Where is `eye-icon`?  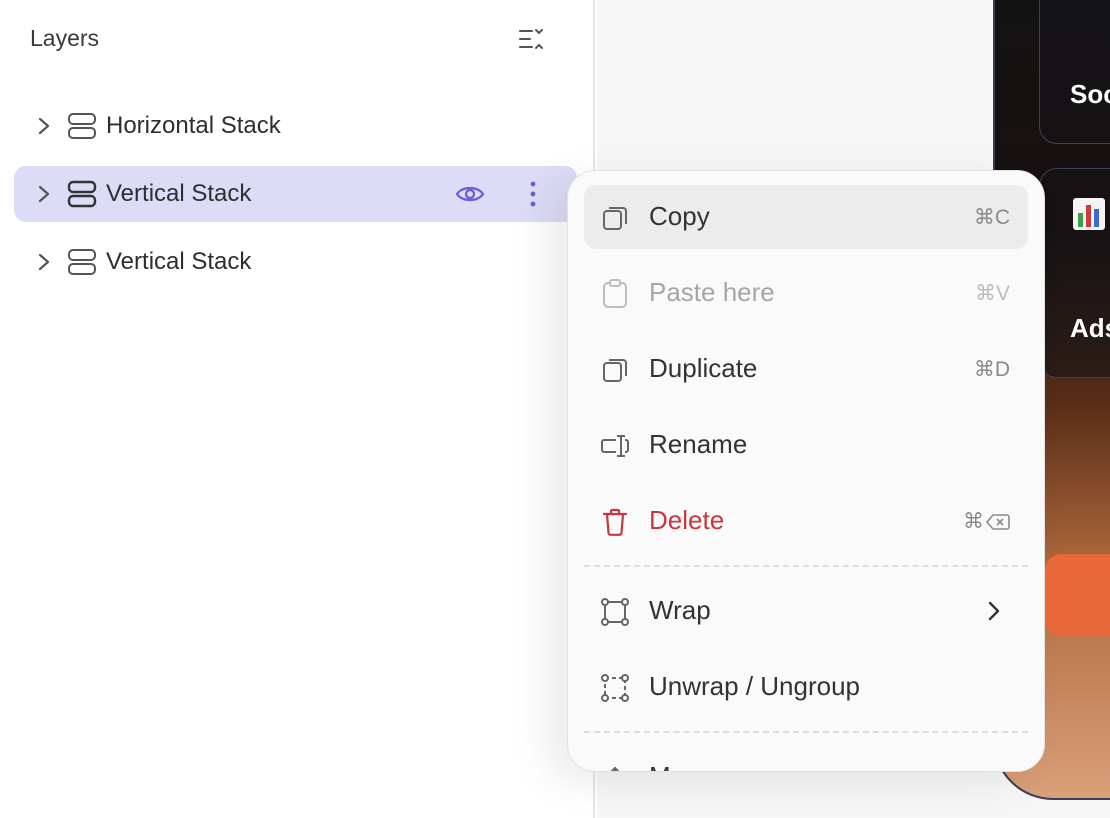
eye-icon is located at coordinates (470, 194).